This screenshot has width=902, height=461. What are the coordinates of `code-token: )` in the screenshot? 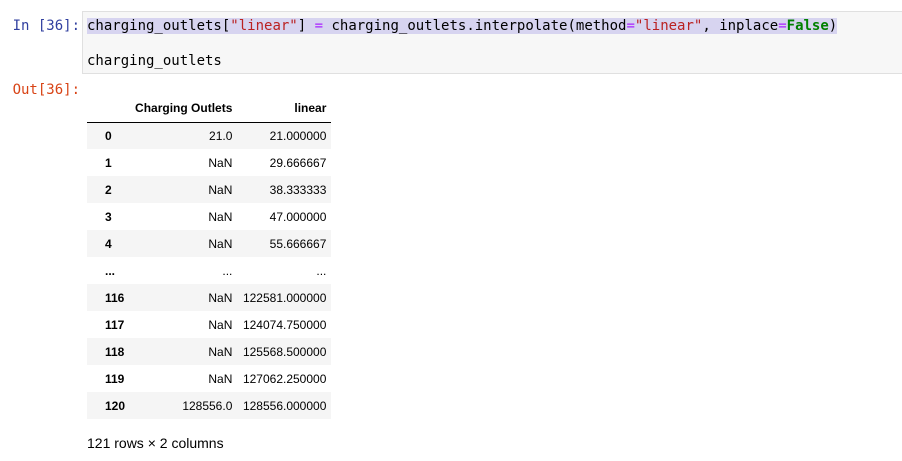 It's located at (833, 26).